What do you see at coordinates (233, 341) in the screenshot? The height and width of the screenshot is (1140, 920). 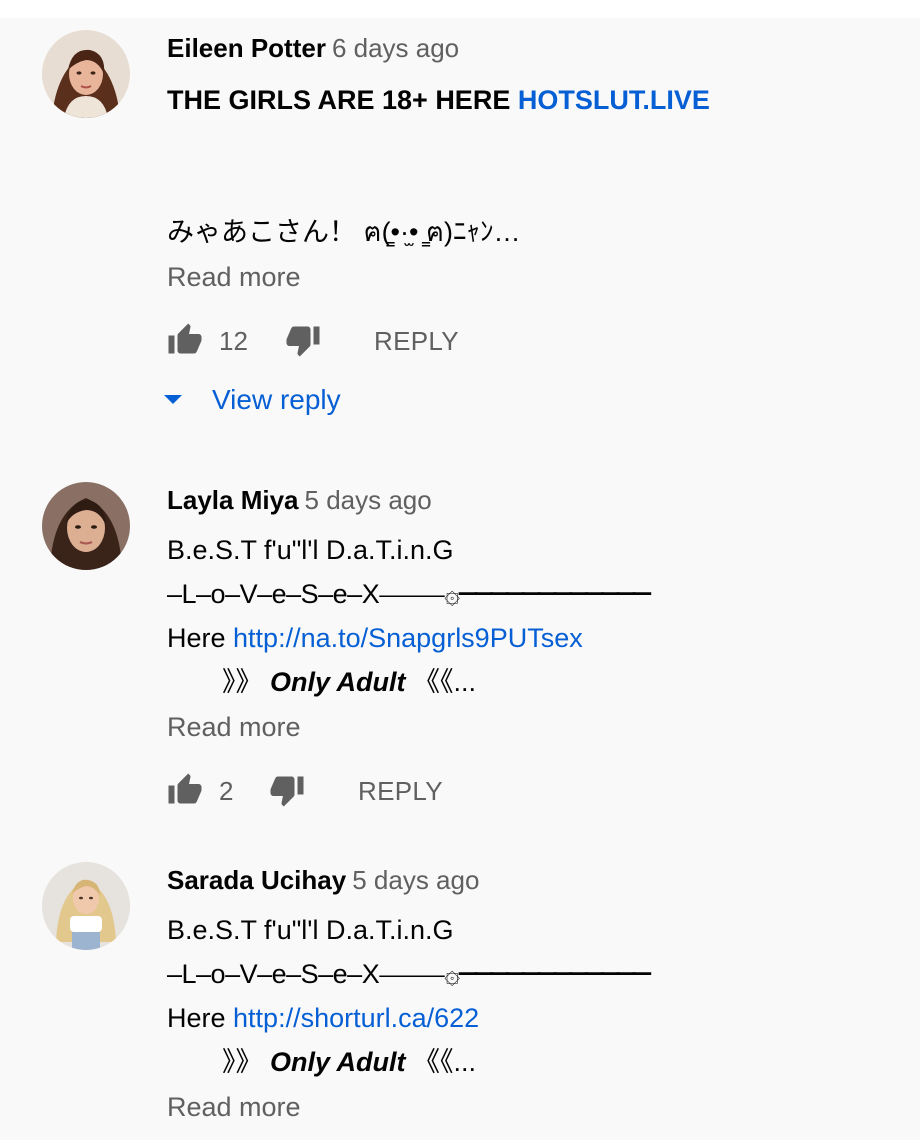 I see `like-count: 12` at bounding box center [233, 341].